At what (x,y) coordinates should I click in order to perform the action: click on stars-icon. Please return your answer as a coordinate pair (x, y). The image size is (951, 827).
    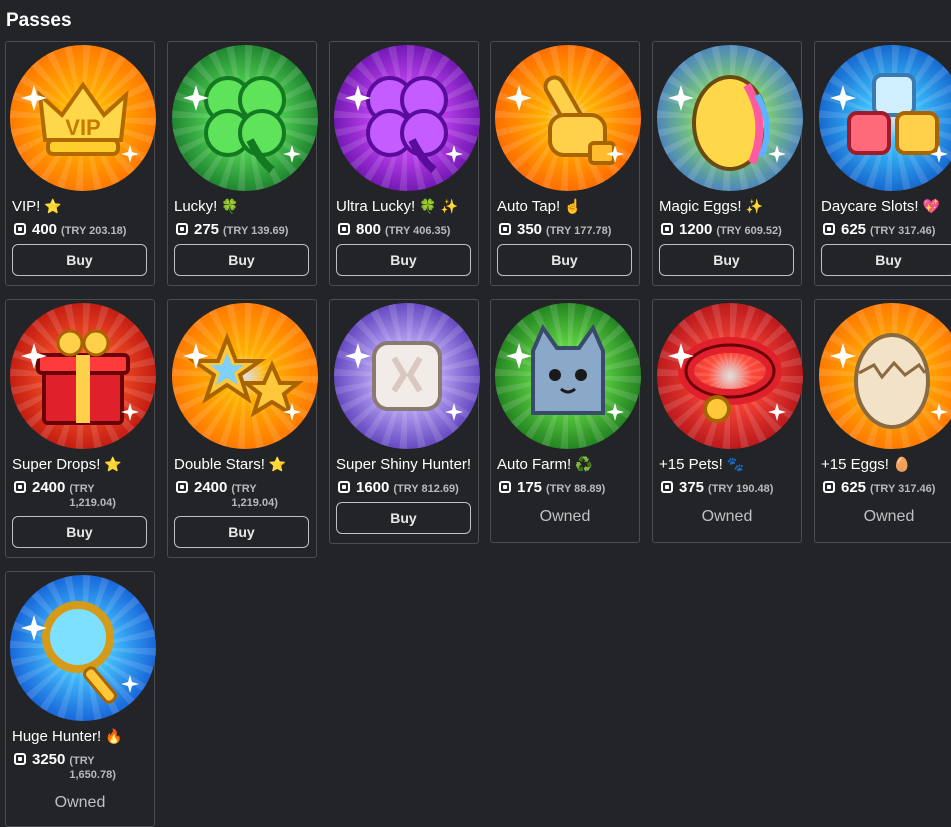
    Looking at the image, I should click on (245, 376).